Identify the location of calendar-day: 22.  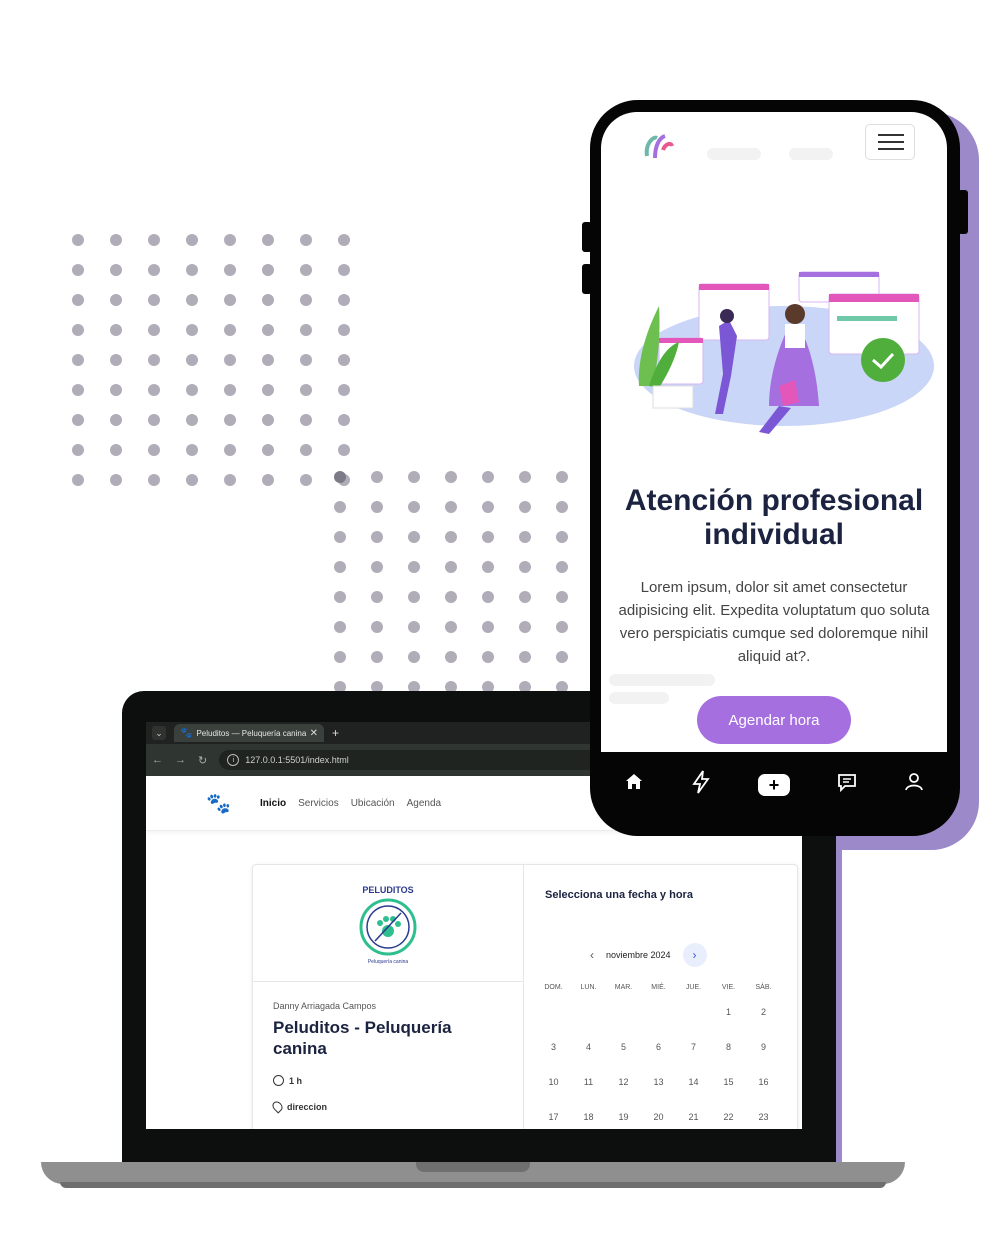
(728, 1119).